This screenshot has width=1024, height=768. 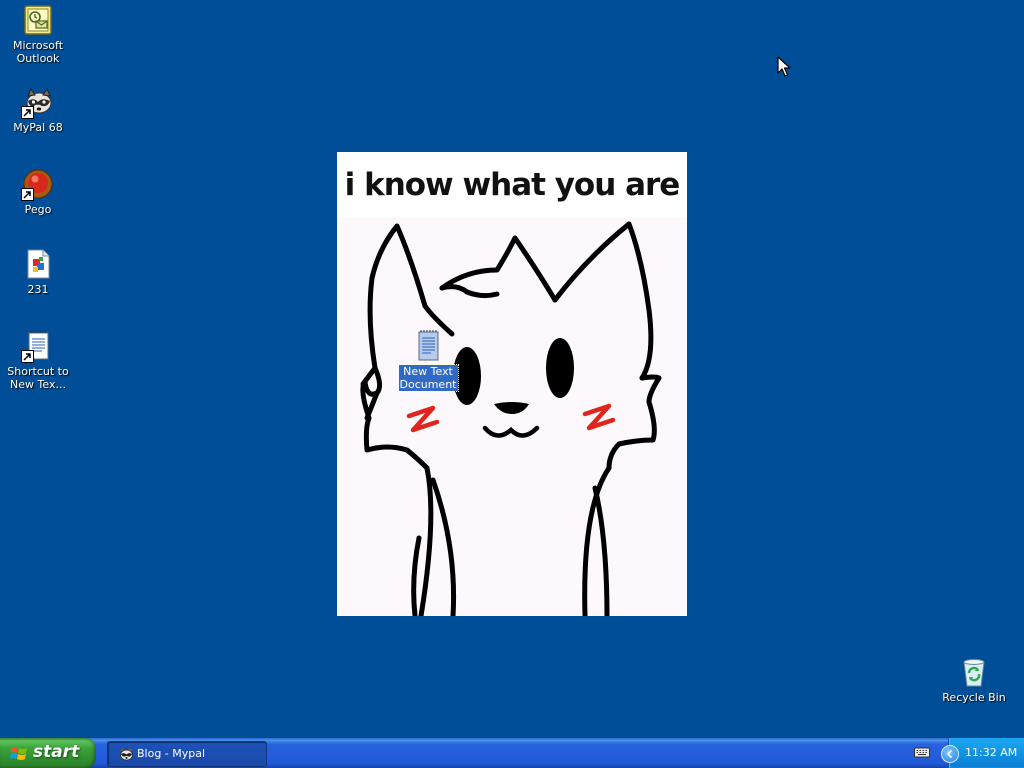 What do you see at coordinates (922, 752) in the screenshot?
I see `keyboard-icon` at bounding box center [922, 752].